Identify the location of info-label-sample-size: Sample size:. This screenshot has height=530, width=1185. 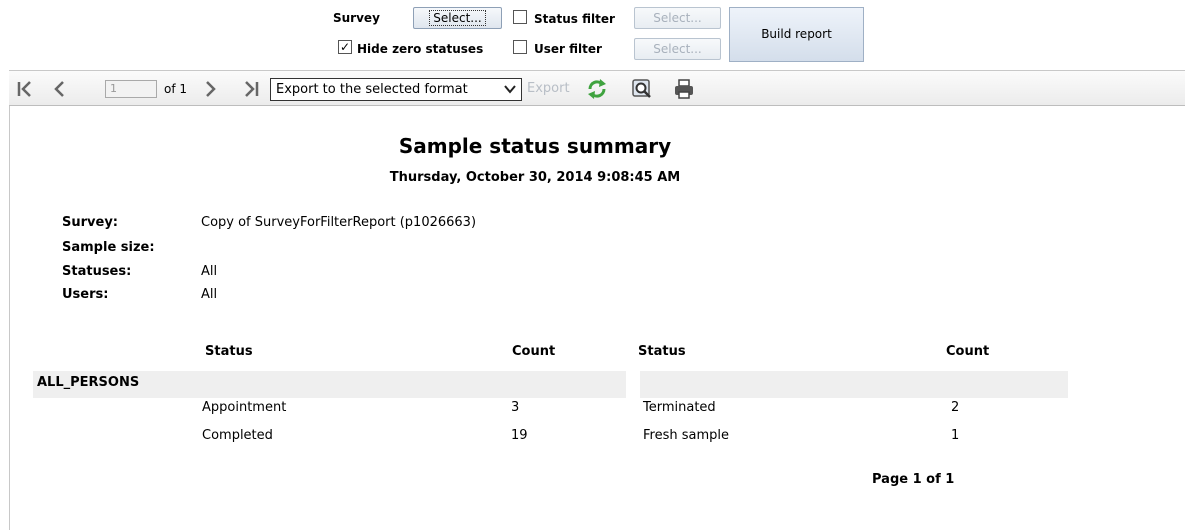
(108, 247).